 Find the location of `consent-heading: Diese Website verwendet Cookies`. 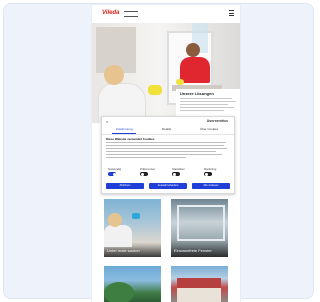

consent-heading: Diese Website verwendet Cookies is located at coordinates (130, 139).